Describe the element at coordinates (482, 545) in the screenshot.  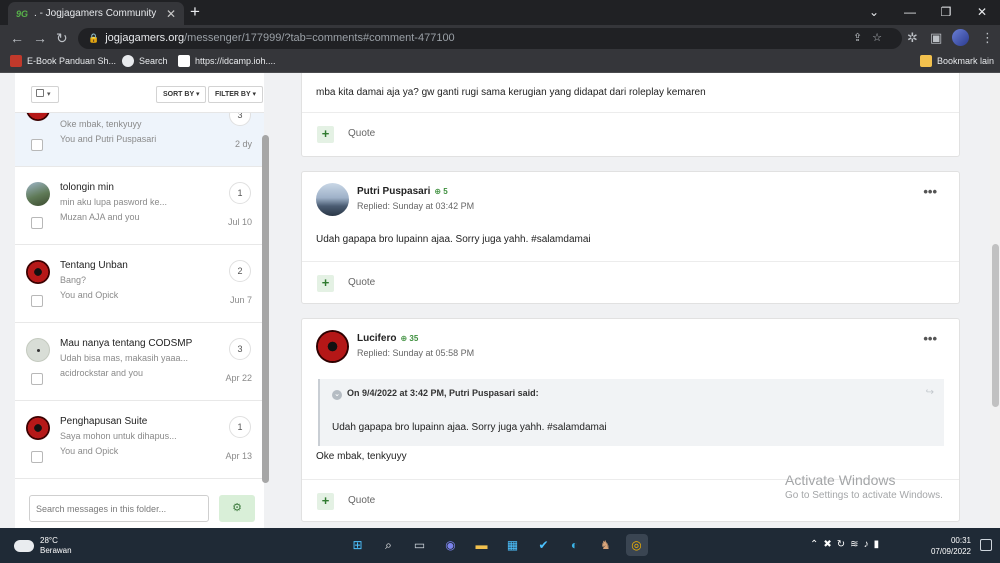
I see `file-explorer-icon: ▬` at that location.